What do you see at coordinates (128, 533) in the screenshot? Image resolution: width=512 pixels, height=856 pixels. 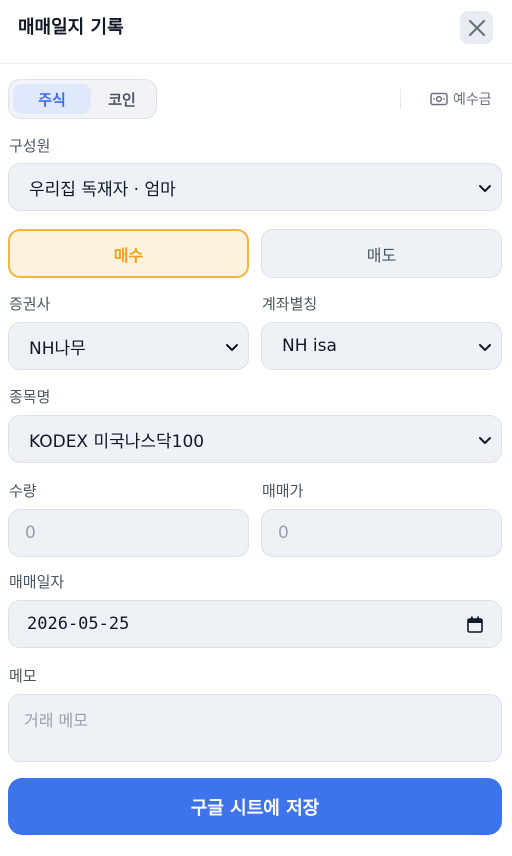 I see `quantity-input: 0` at bounding box center [128, 533].